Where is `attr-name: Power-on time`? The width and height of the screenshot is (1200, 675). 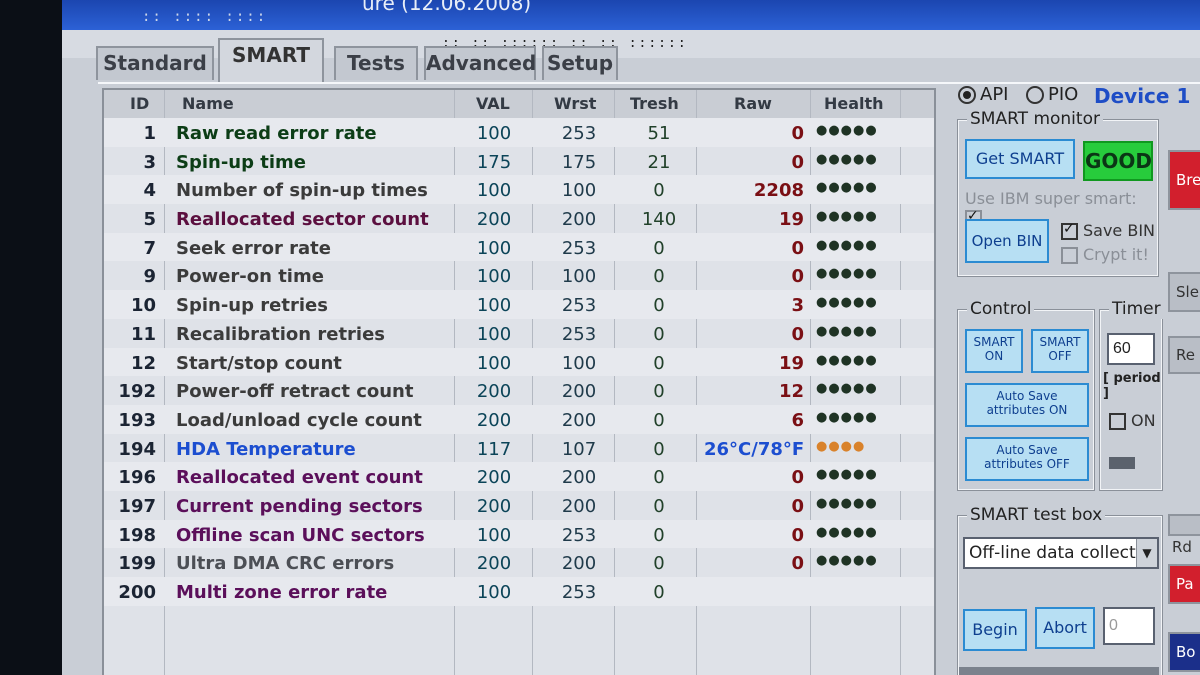 attr-name: Power-on time is located at coordinates (250, 277).